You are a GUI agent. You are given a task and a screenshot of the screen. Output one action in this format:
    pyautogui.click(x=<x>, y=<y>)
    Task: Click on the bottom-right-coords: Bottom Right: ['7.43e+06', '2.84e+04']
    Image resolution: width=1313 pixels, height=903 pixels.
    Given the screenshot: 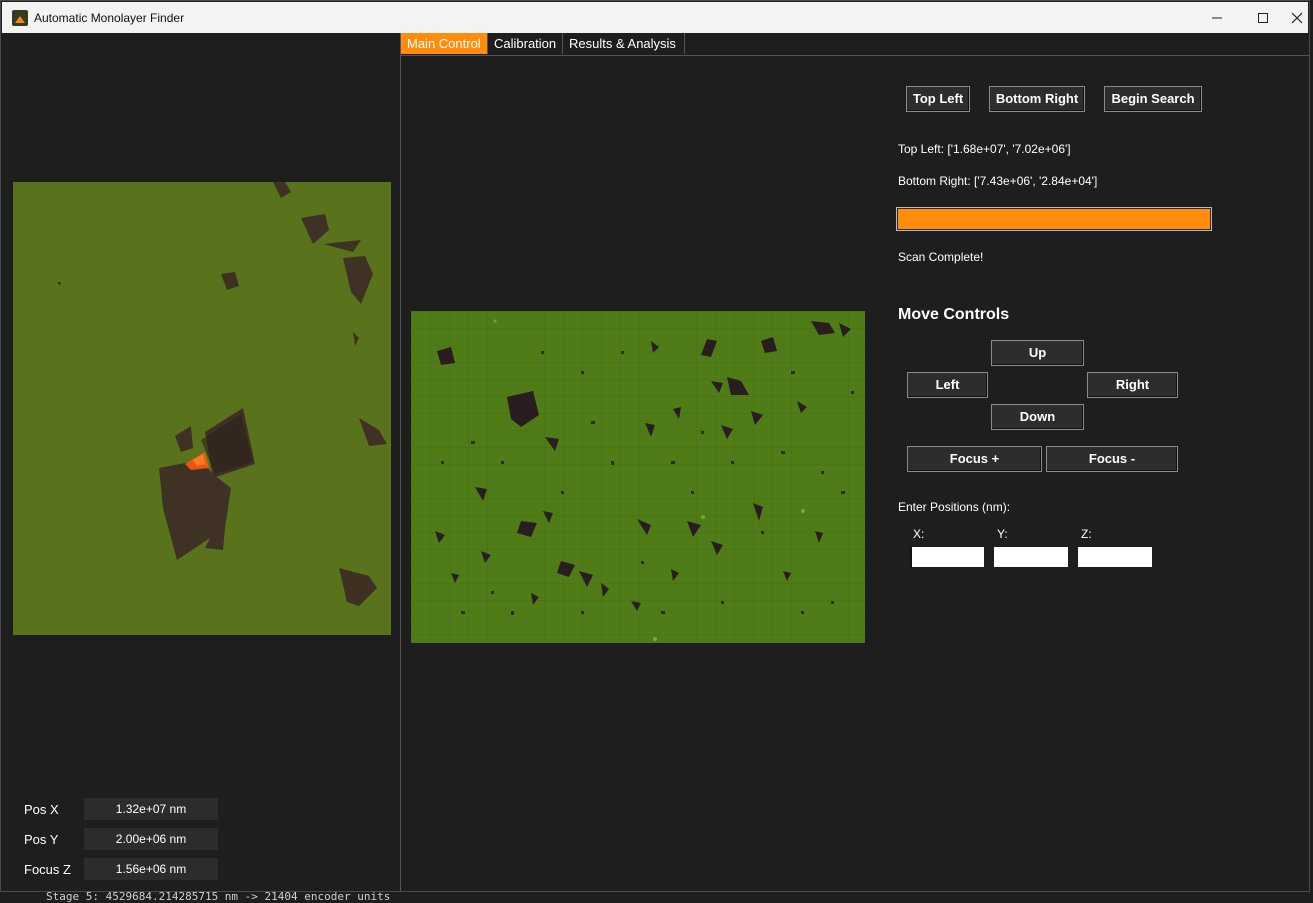 What is the action you would take?
    pyautogui.click(x=998, y=181)
    